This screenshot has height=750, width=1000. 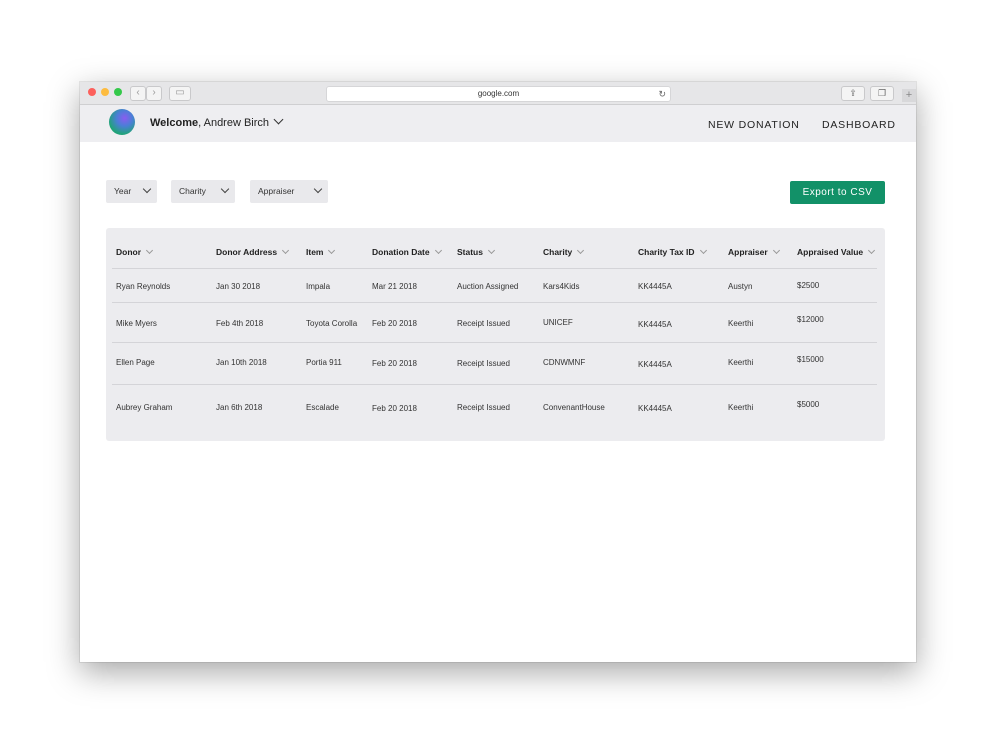 I want to click on donor-cell: Ryan Reynolds, so click(x=143, y=286).